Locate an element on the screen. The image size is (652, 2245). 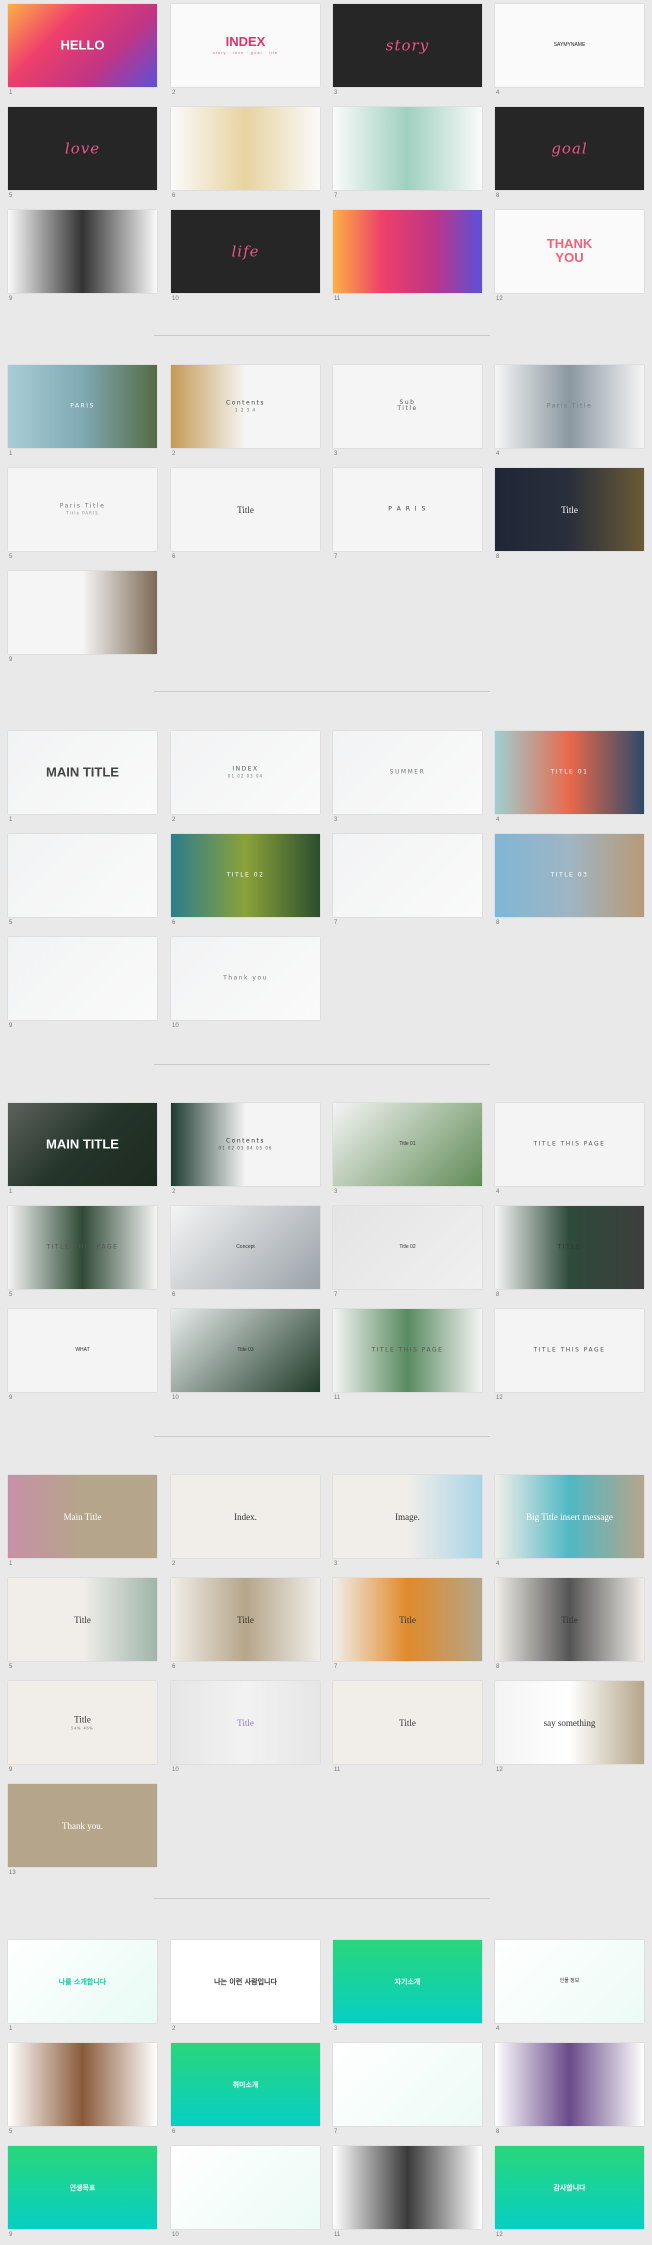
slide-thumbnail: Sub Title is located at coordinates (407, 406).